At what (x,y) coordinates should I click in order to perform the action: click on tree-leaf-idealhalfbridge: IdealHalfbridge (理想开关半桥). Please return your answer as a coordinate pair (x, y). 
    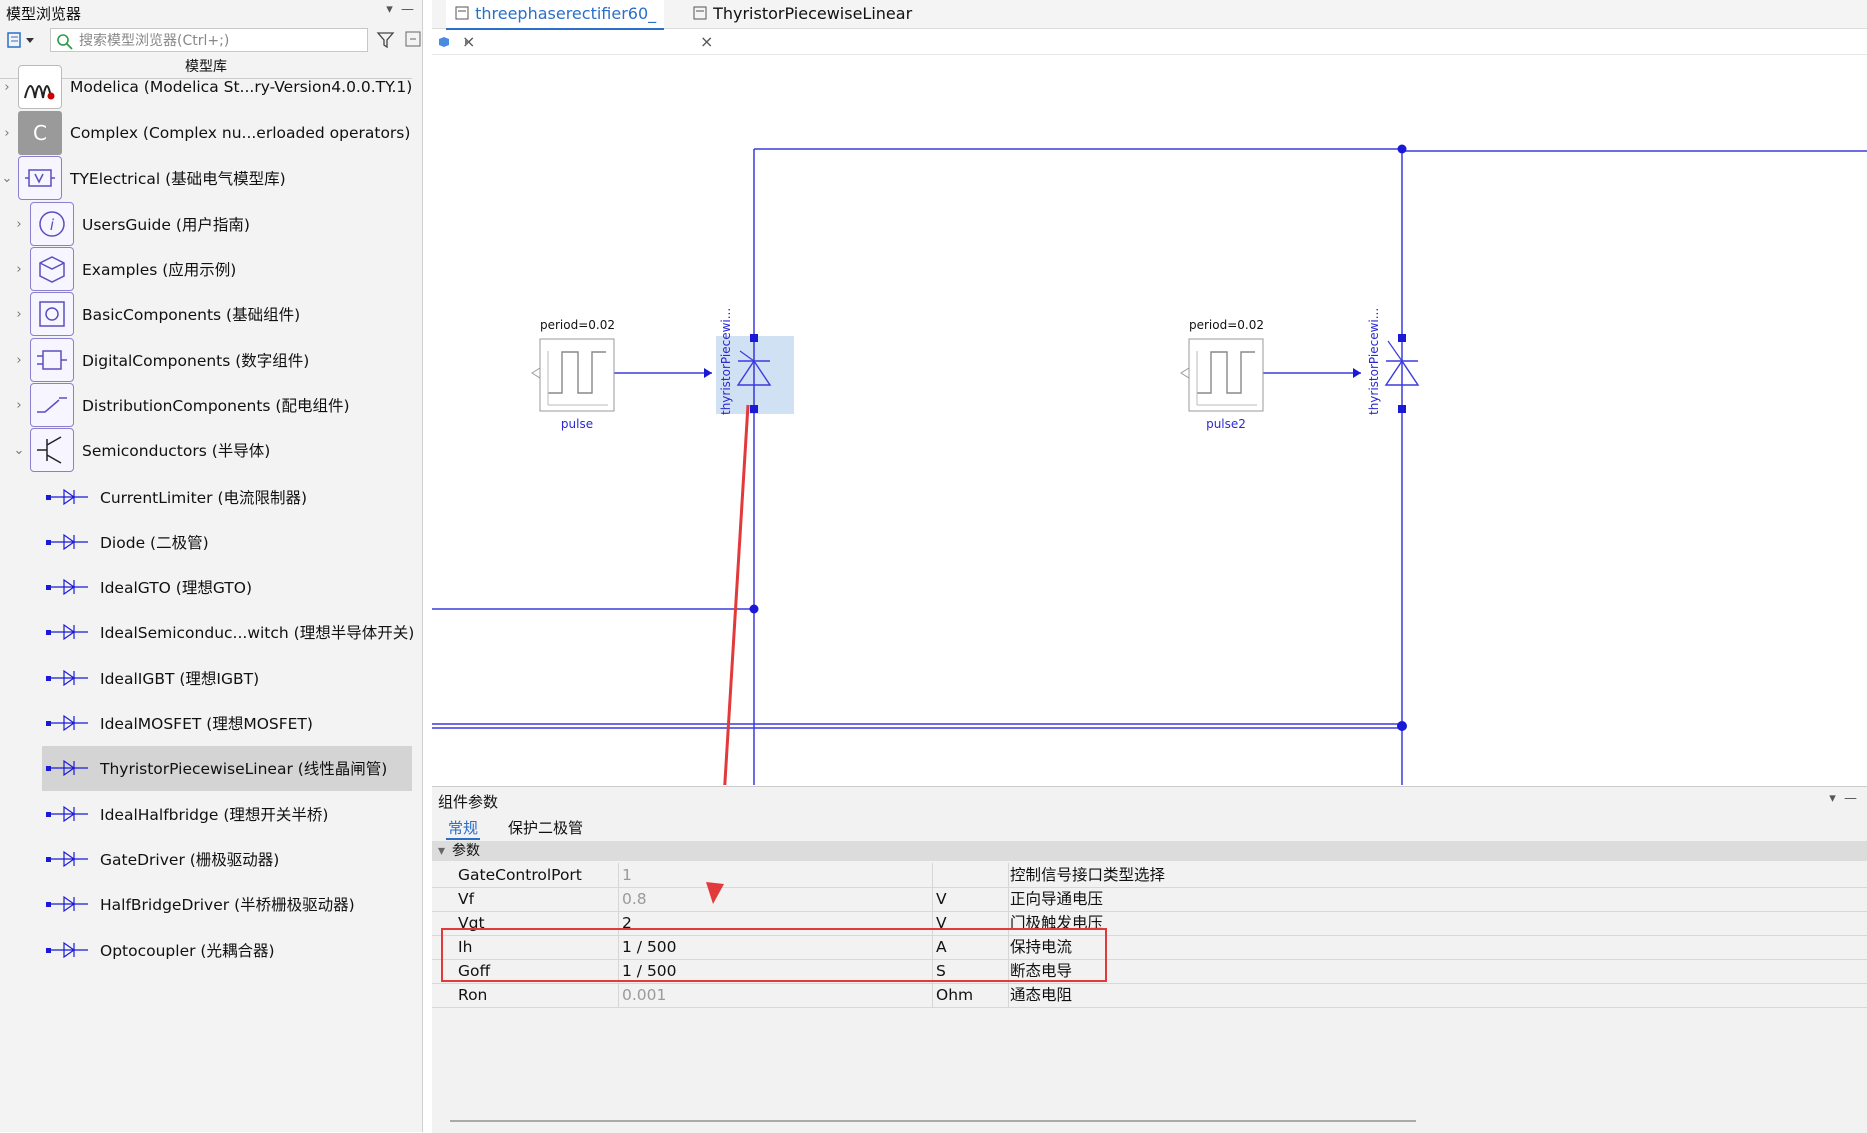
    Looking at the image, I should click on (185, 813).